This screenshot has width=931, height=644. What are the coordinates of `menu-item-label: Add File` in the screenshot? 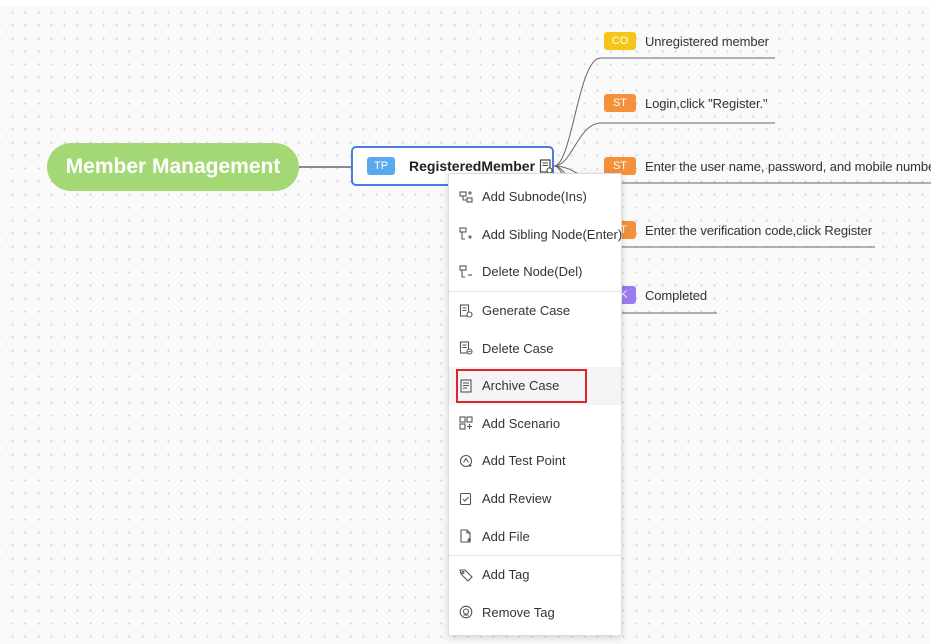 It's located at (506, 536).